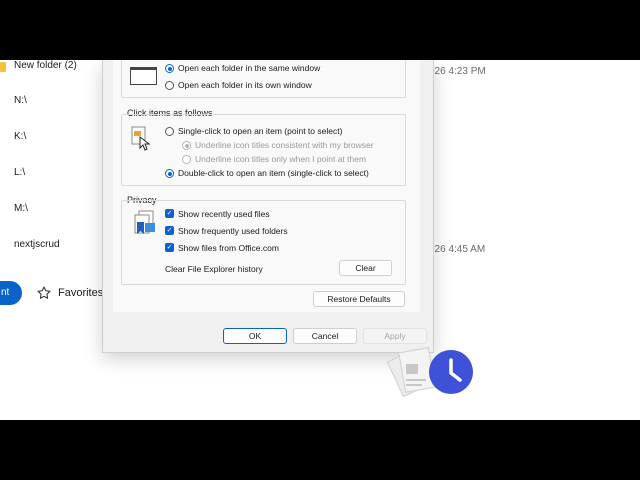 Image resolution: width=640 pixels, height=480 pixels. What do you see at coordinates (20, 100) in the screenshot?
I see `nav-item-n-drive: N:\` at bounding box center [20, 100].